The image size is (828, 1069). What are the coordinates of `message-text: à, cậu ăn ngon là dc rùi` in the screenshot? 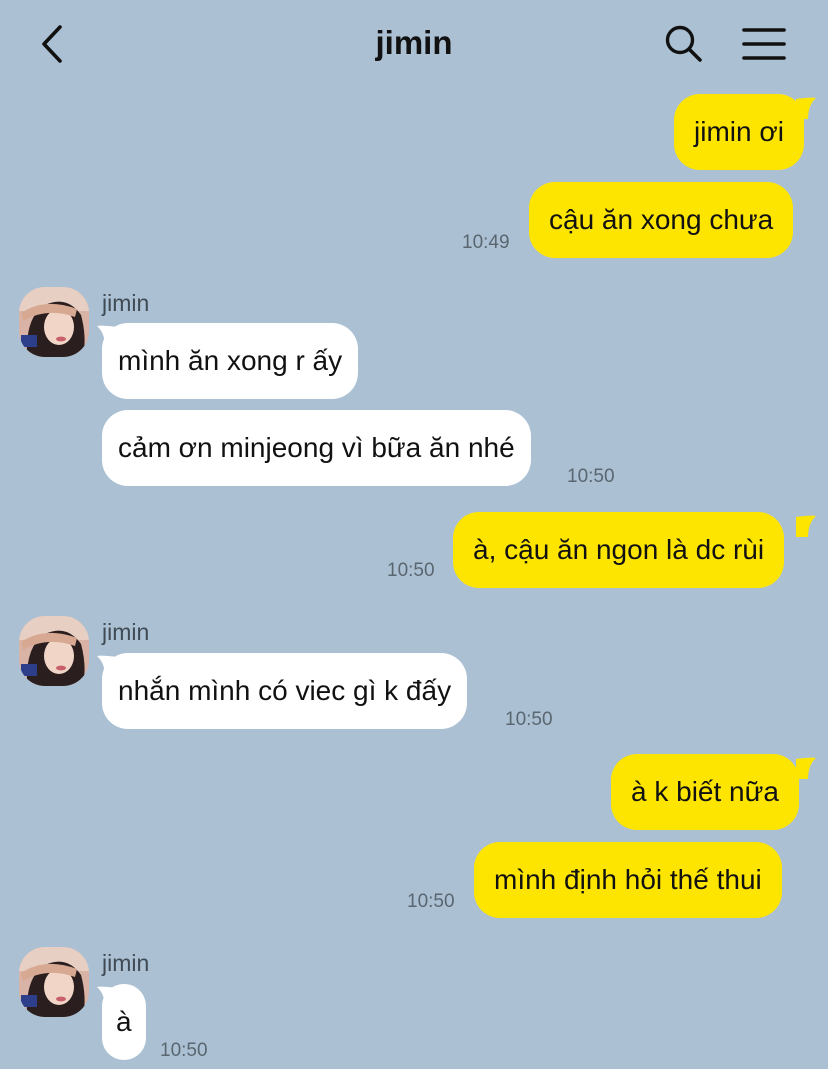 It's located at (619, 549).